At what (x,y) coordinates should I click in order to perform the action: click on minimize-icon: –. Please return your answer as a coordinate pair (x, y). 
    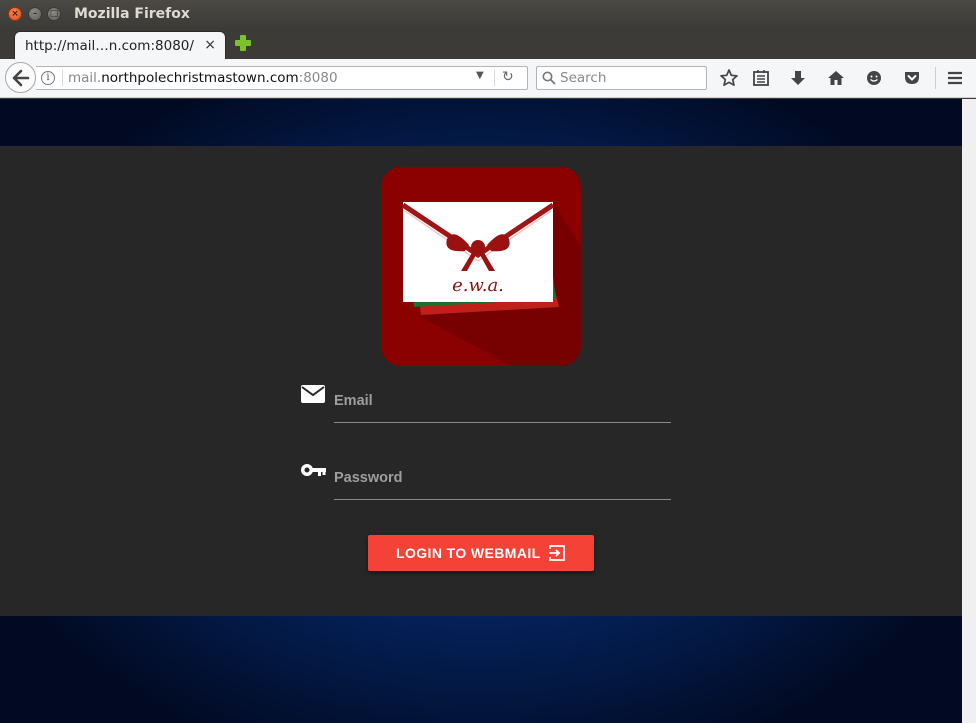
    Looking at the image, I should click on (35, 14).